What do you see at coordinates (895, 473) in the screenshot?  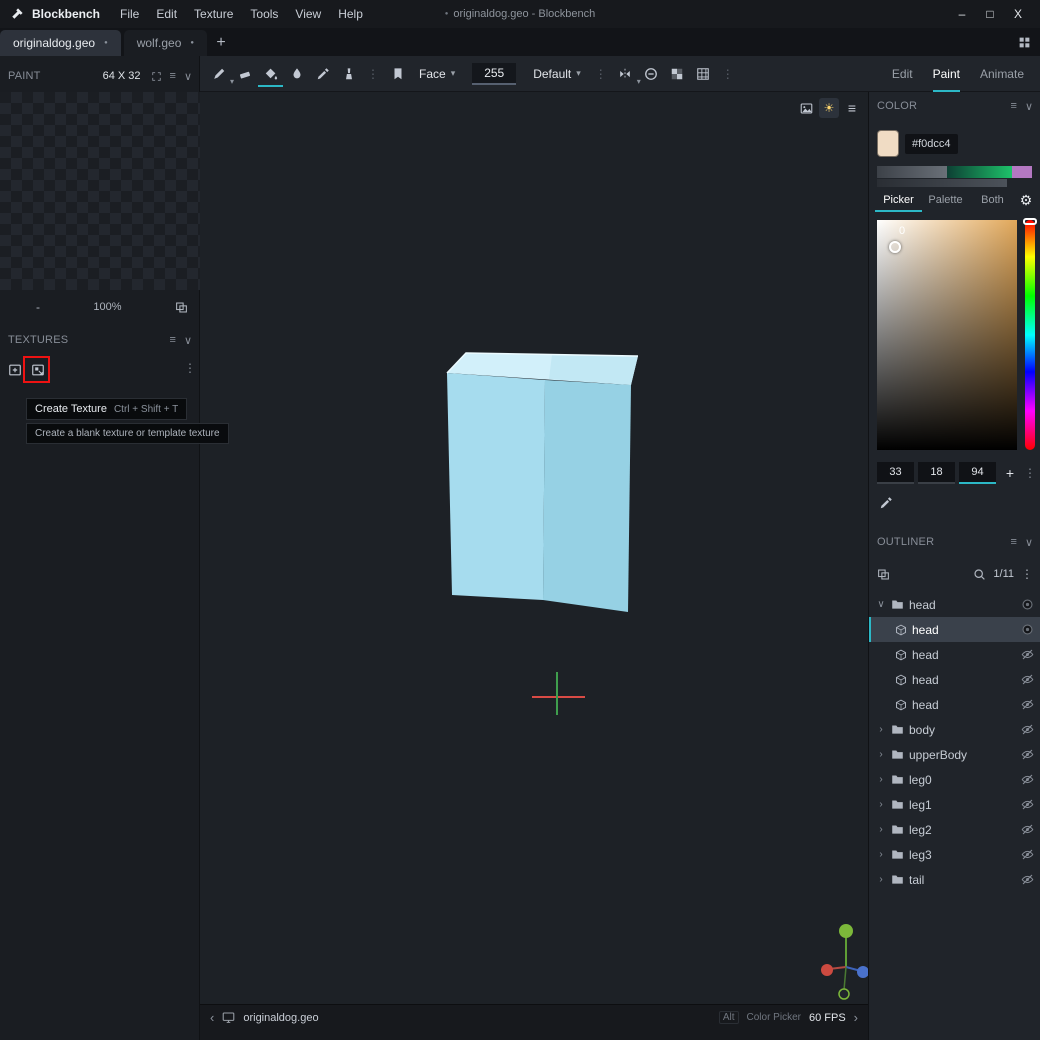 I see `channel-input-h: 33` at bounding box center [895, 473].